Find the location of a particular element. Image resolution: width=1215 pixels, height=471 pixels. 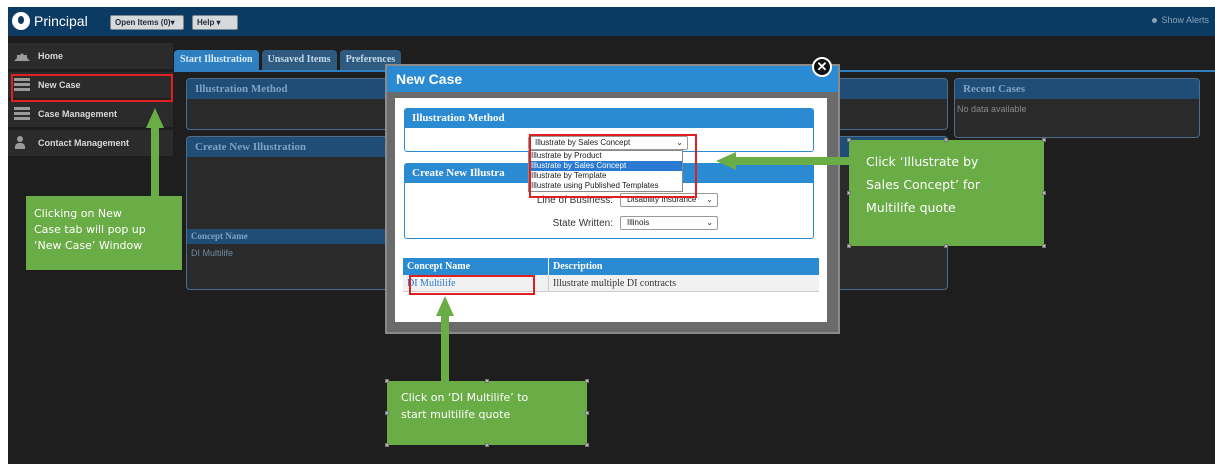

state-written-select: Illinois ⌄ is located at coordinates (669, 223).